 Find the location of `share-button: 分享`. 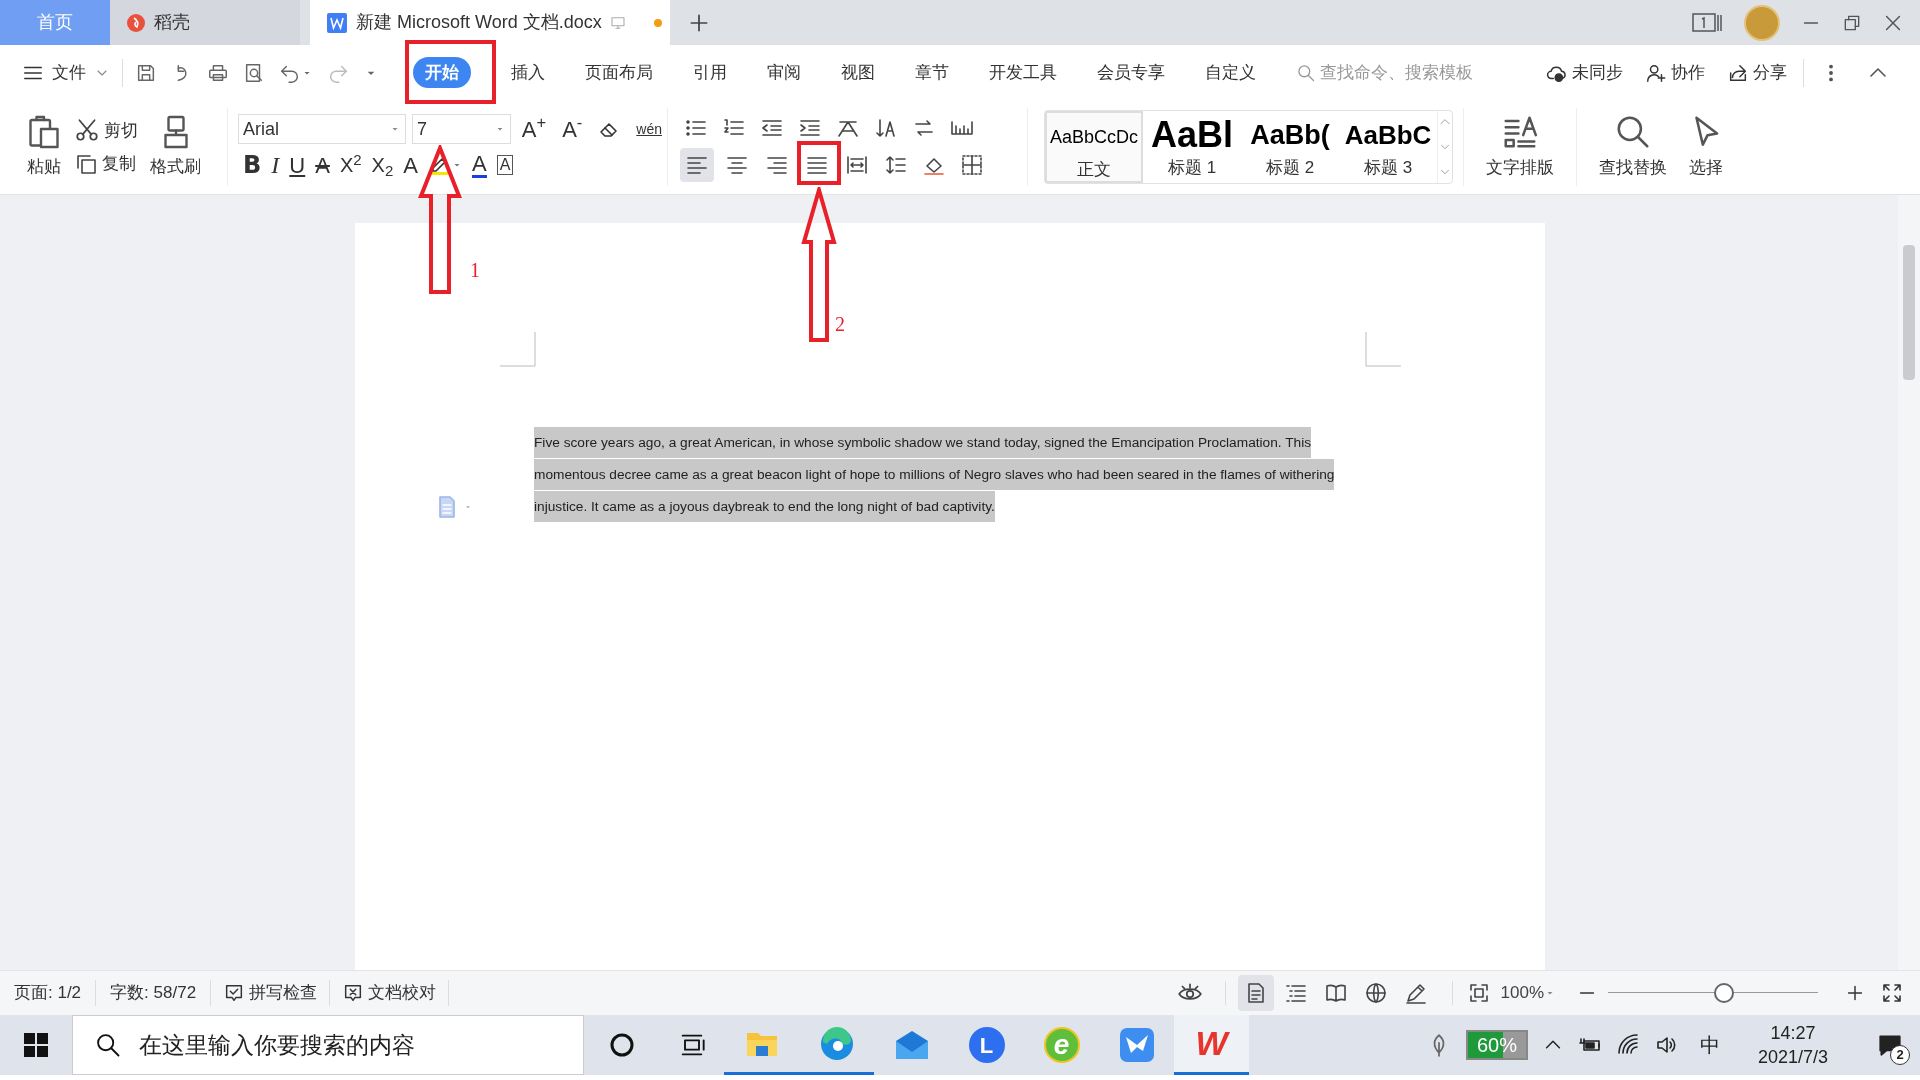

share-button: 分享 is located at coordinates (1757, 72).